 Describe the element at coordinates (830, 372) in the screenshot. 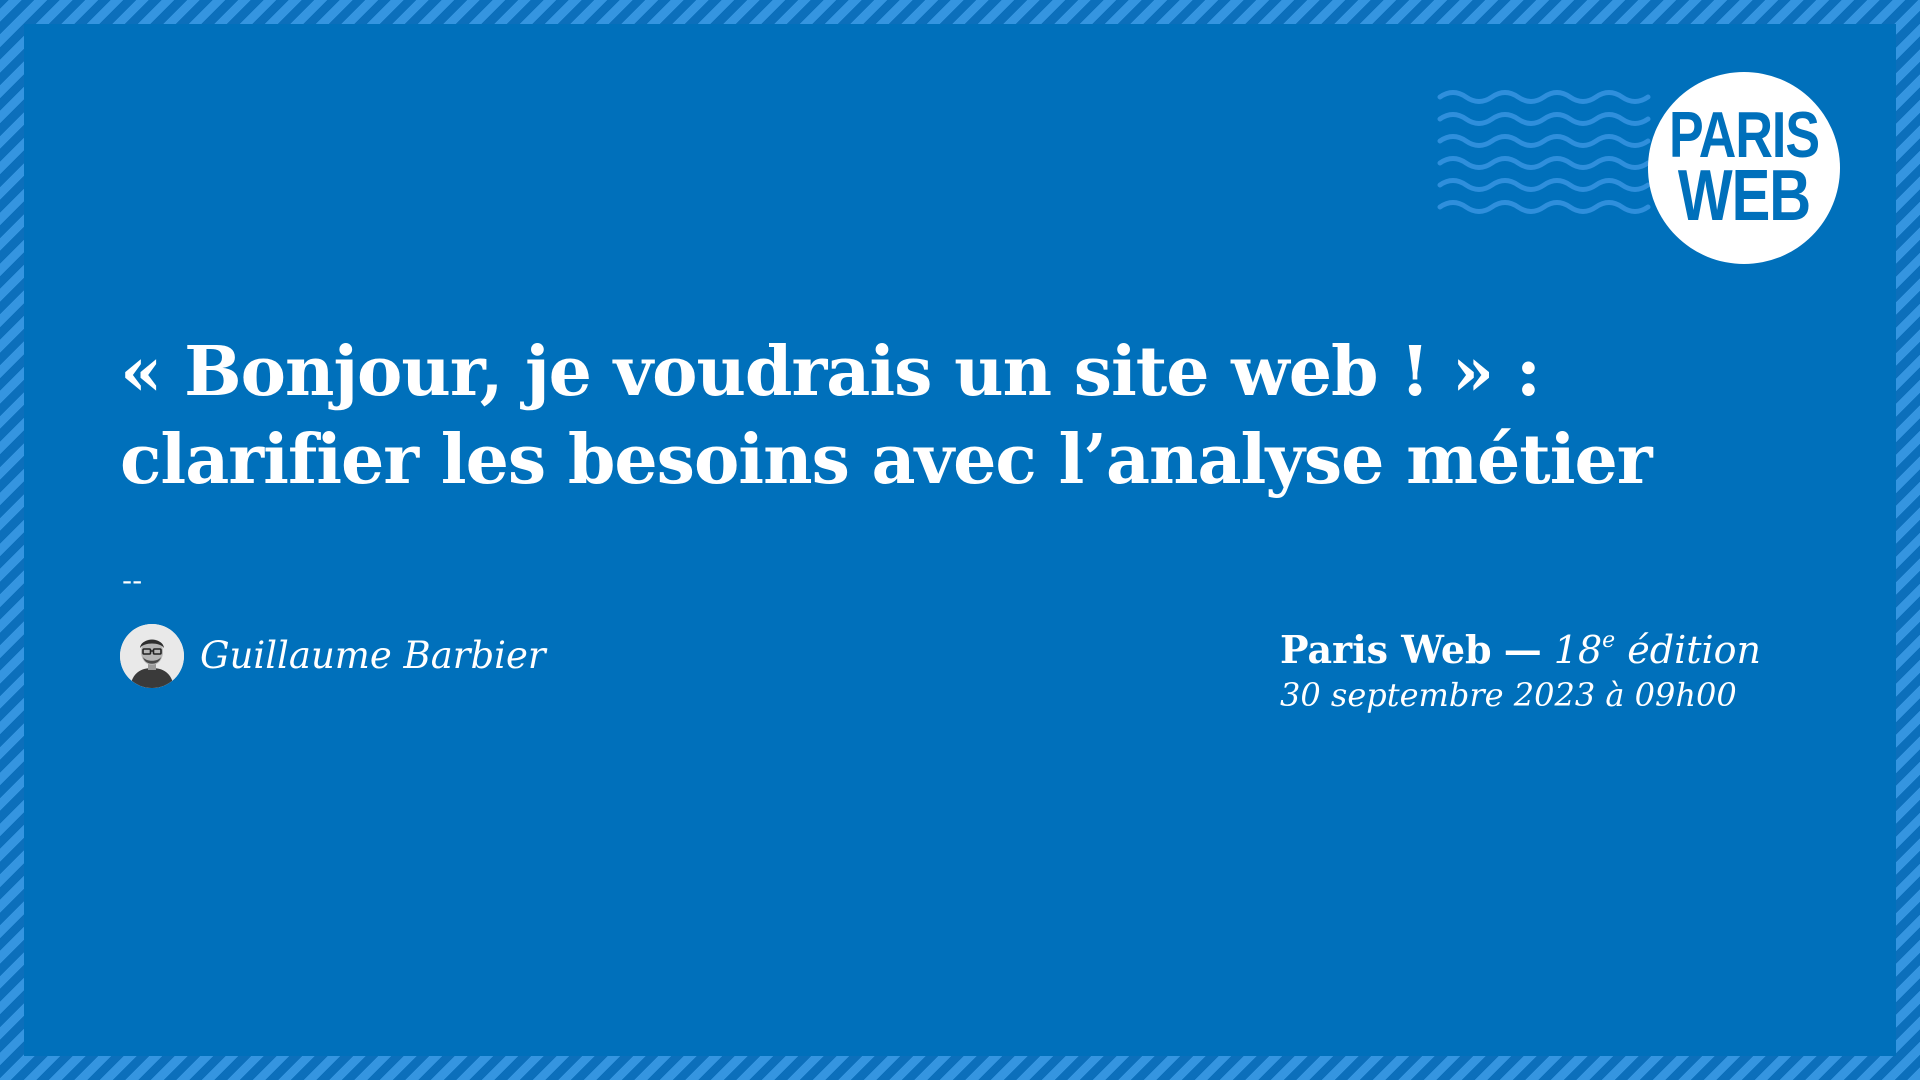

I see `talk-title-line1: « Bonjour, je voudrais un site web ! » :` at that location.